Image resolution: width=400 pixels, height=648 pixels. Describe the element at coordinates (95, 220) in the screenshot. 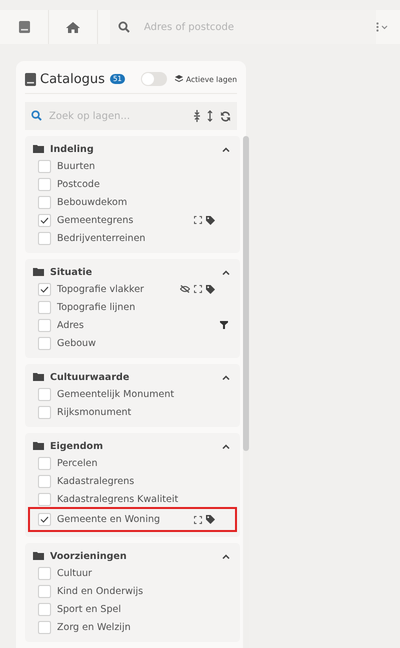

I see `layer-label: Gemeentegrens` at that location.